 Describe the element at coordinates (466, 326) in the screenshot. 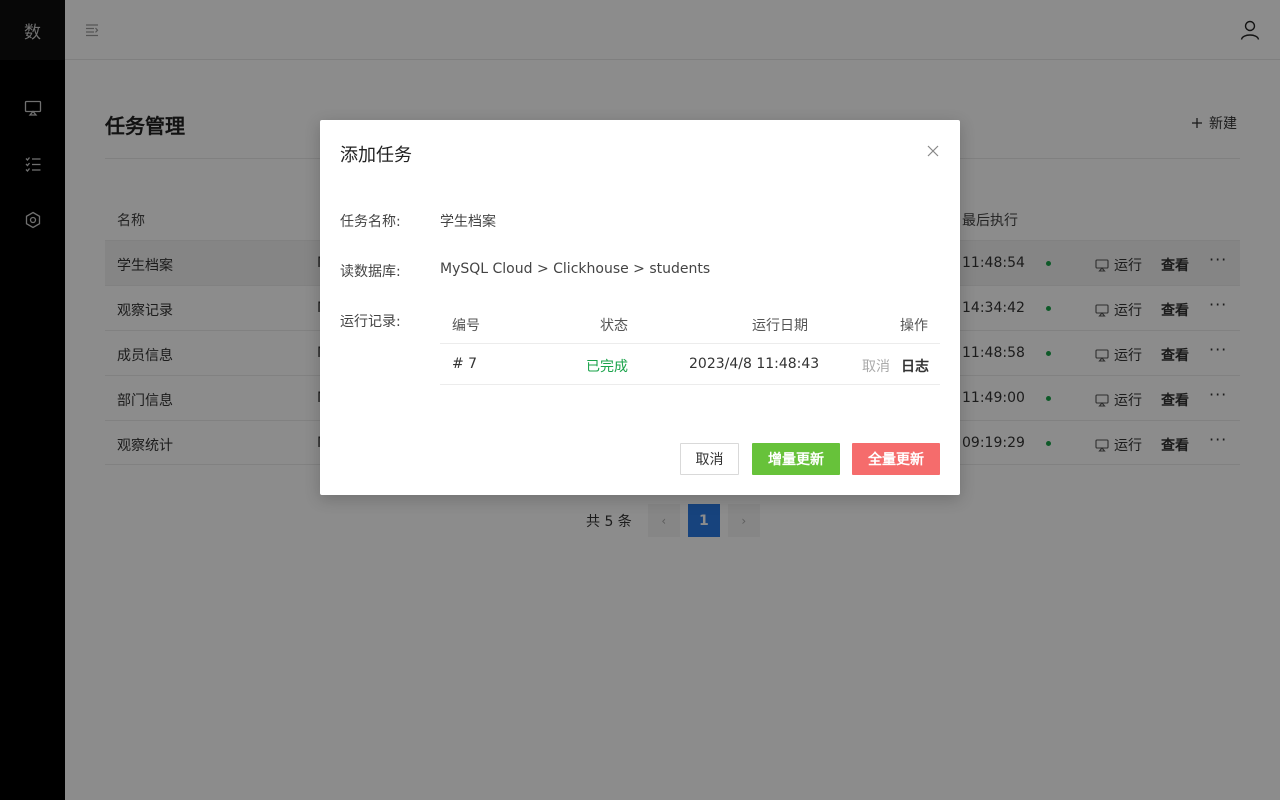

I see `records-header-id: 编号` at that location.